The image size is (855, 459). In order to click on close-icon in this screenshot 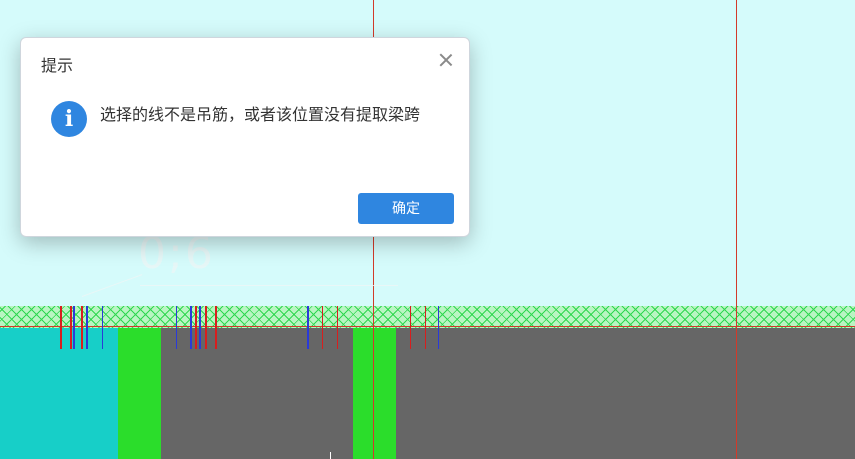, I will do `click(446, 60)`.